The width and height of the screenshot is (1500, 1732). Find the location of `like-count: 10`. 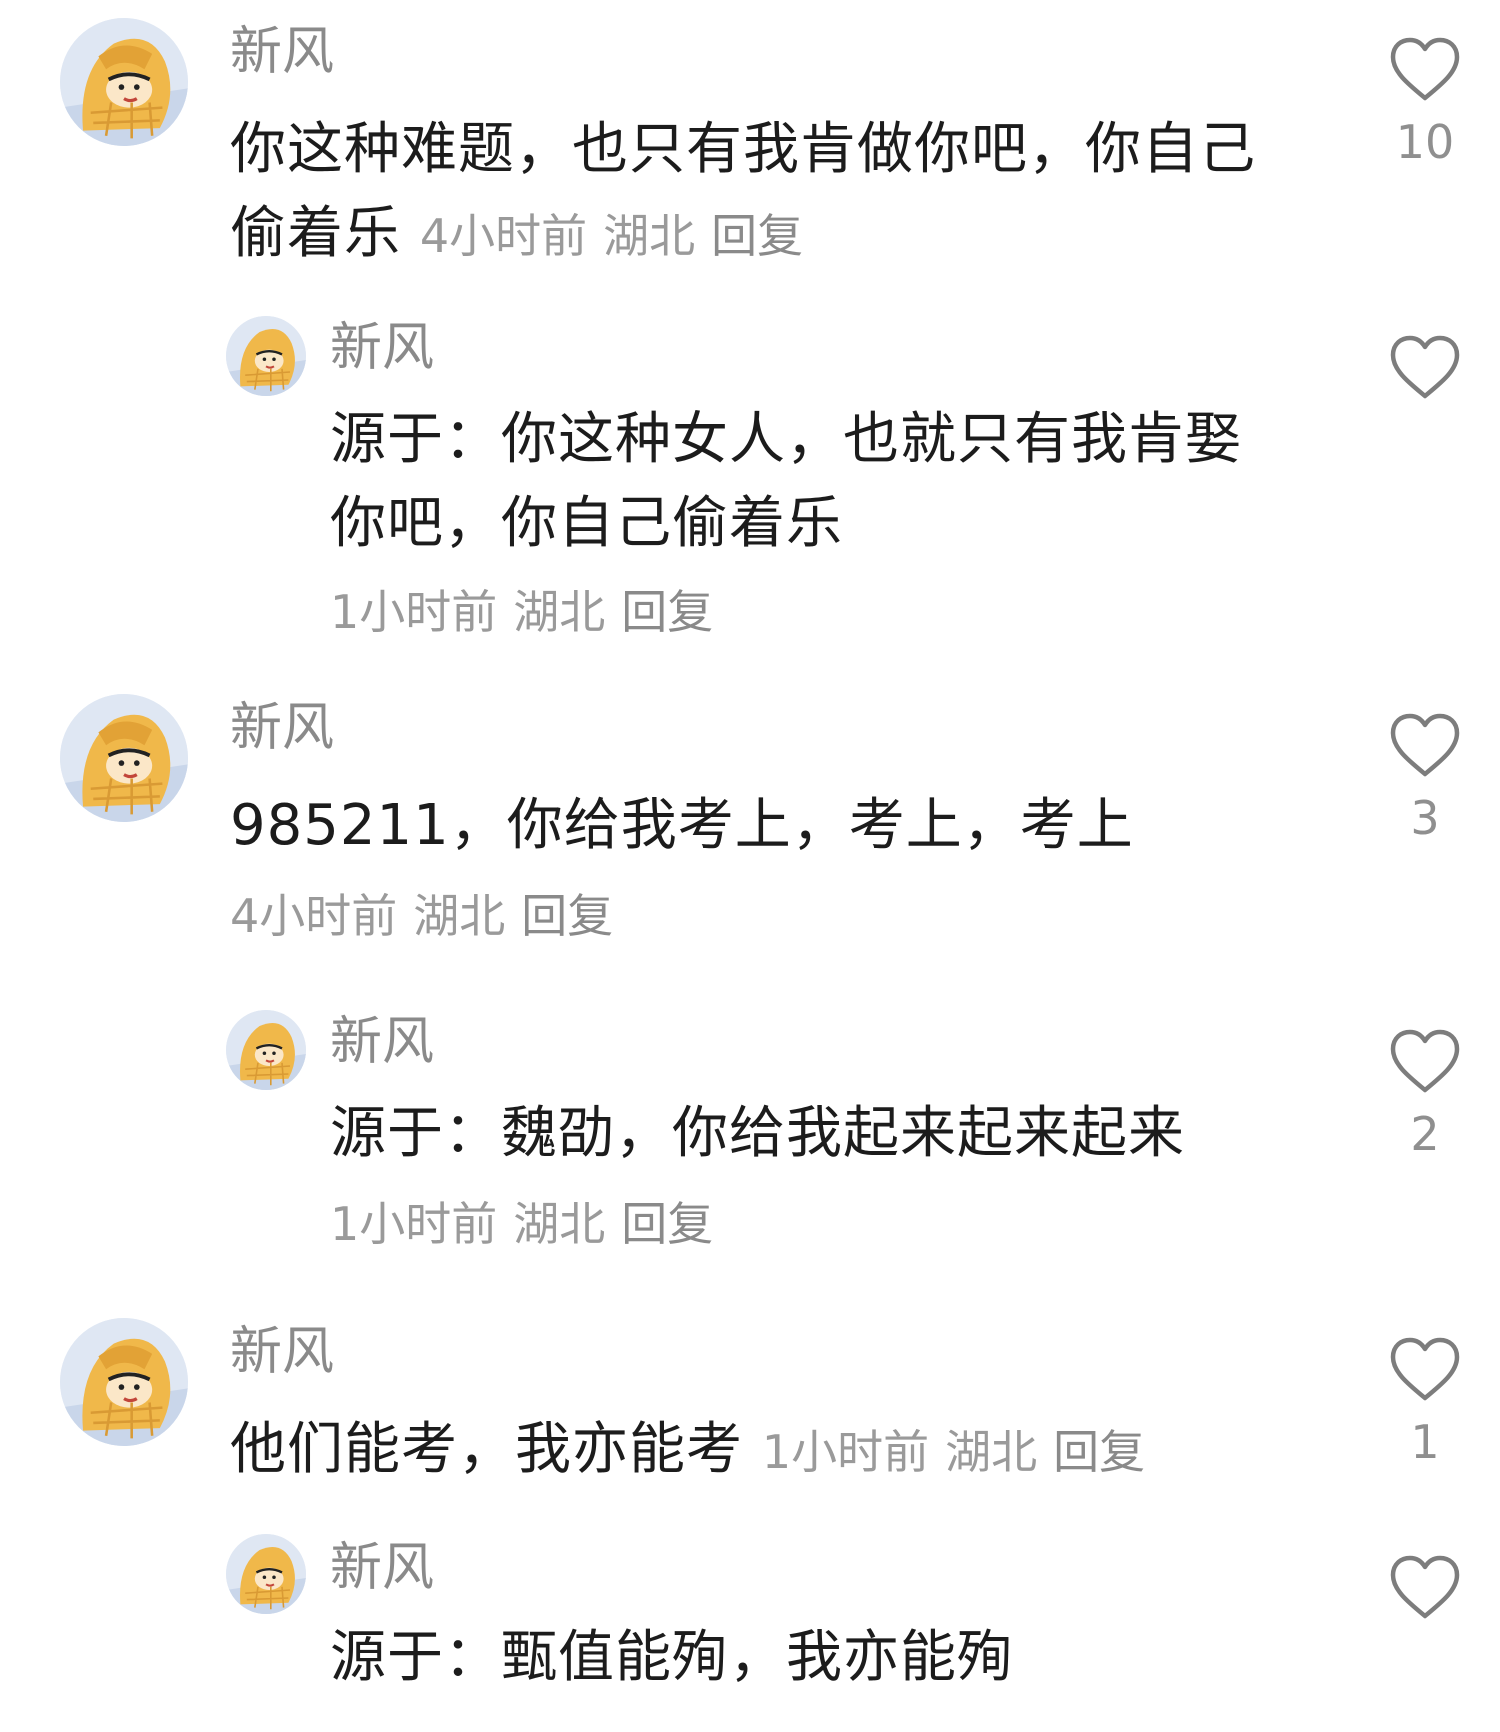

like-count: 10 is located at coordinates (1425, 142).